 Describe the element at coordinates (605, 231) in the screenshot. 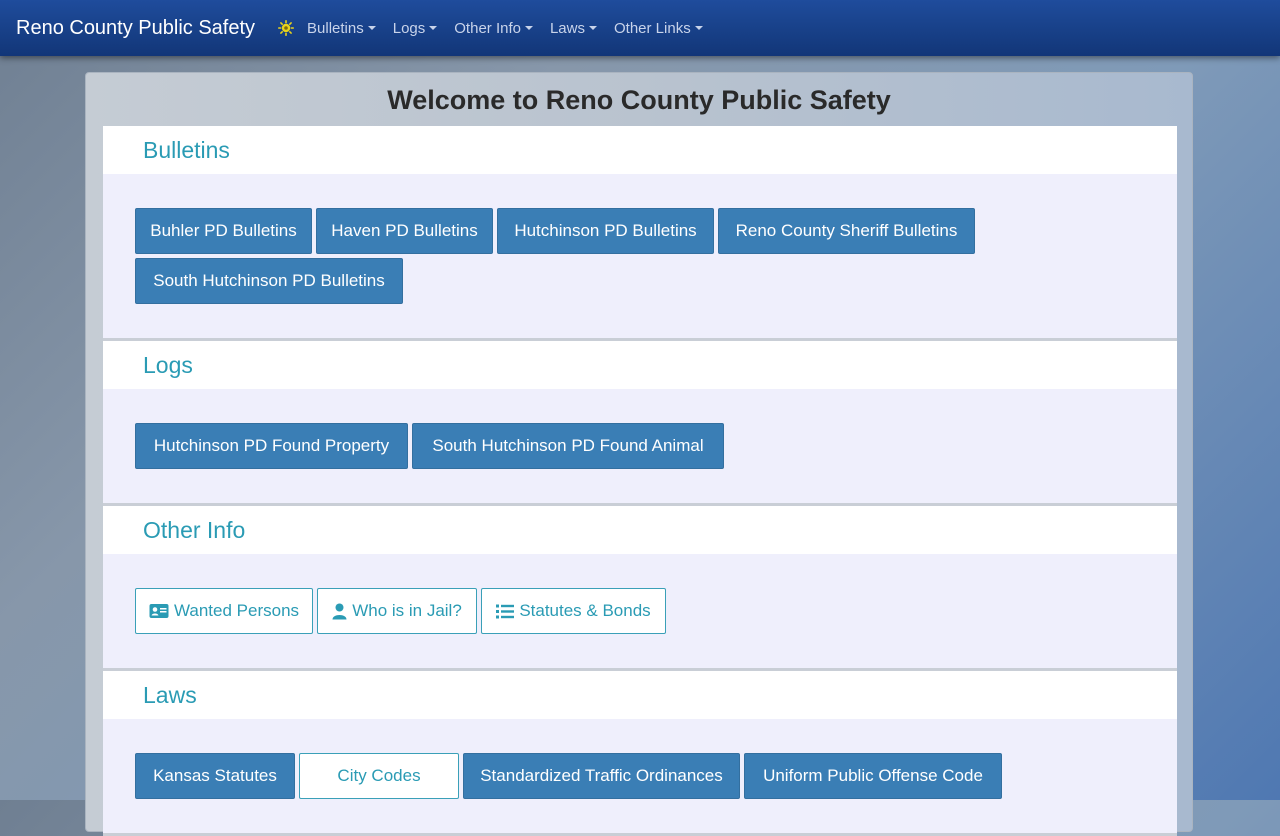

I see `hutchinson-pd-bulletins-button: Hutchinson PD Bulletins` at that location.